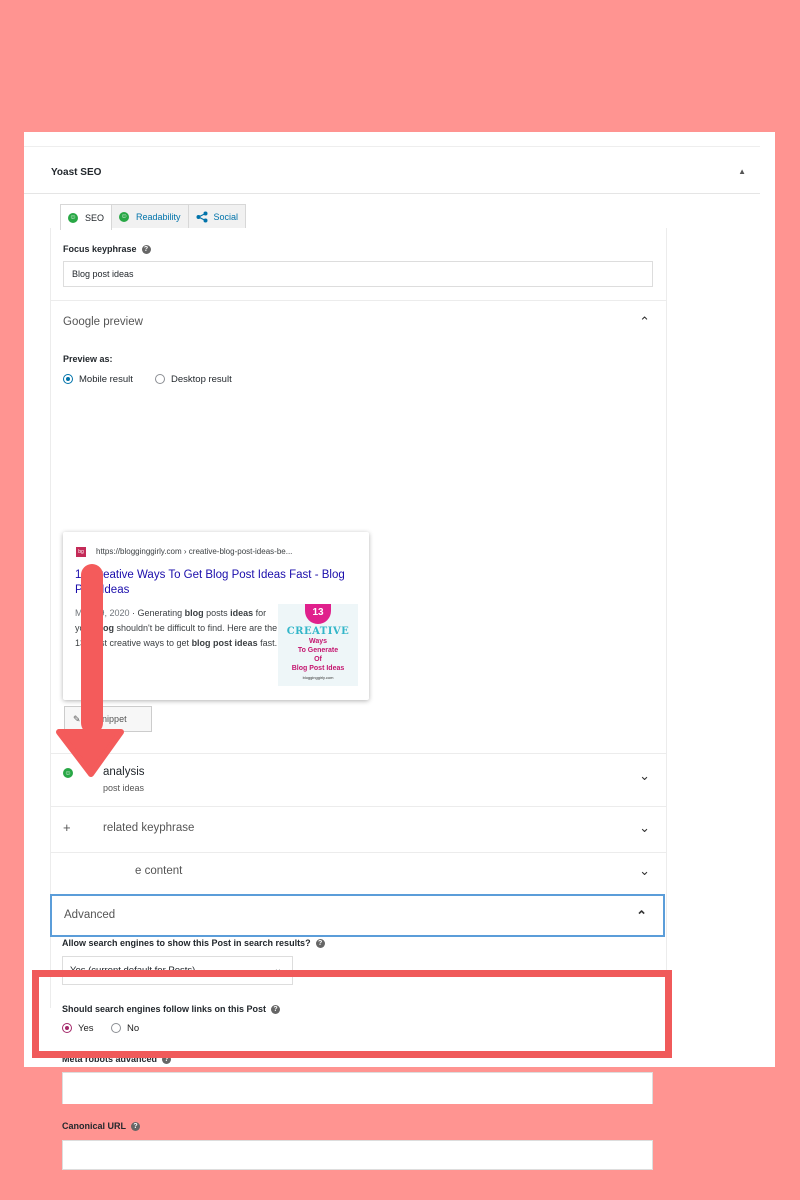 Image resolution: width=800 pixels, height=1200 pixels. I want to click on tab-seo-label: SEO, so click(95, 217).